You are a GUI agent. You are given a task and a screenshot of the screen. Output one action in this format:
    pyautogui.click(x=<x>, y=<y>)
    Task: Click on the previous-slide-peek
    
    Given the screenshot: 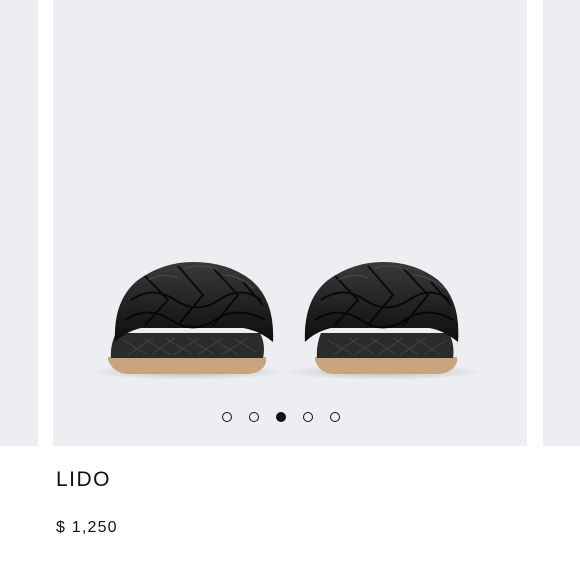 What is the action you would take?
    pyautogui.click(x=19, y=223)
    